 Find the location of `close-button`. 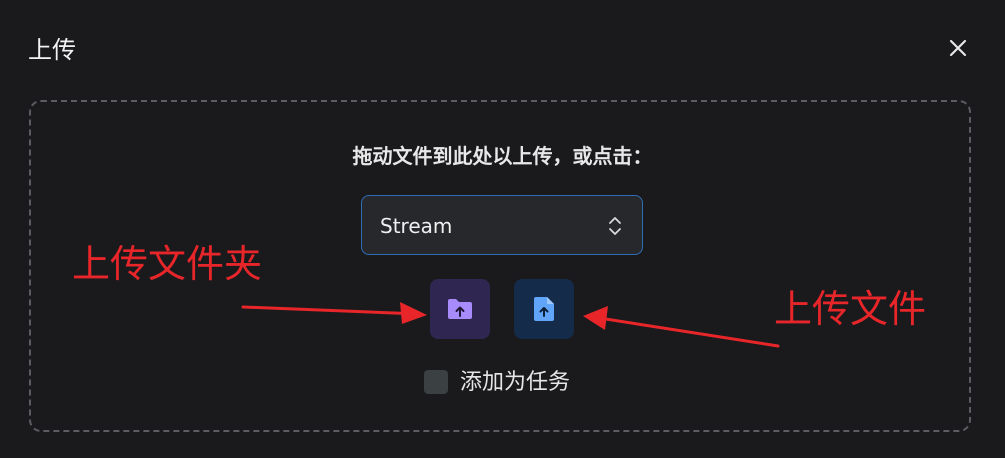

close-button is located at coordinates (958, 48).